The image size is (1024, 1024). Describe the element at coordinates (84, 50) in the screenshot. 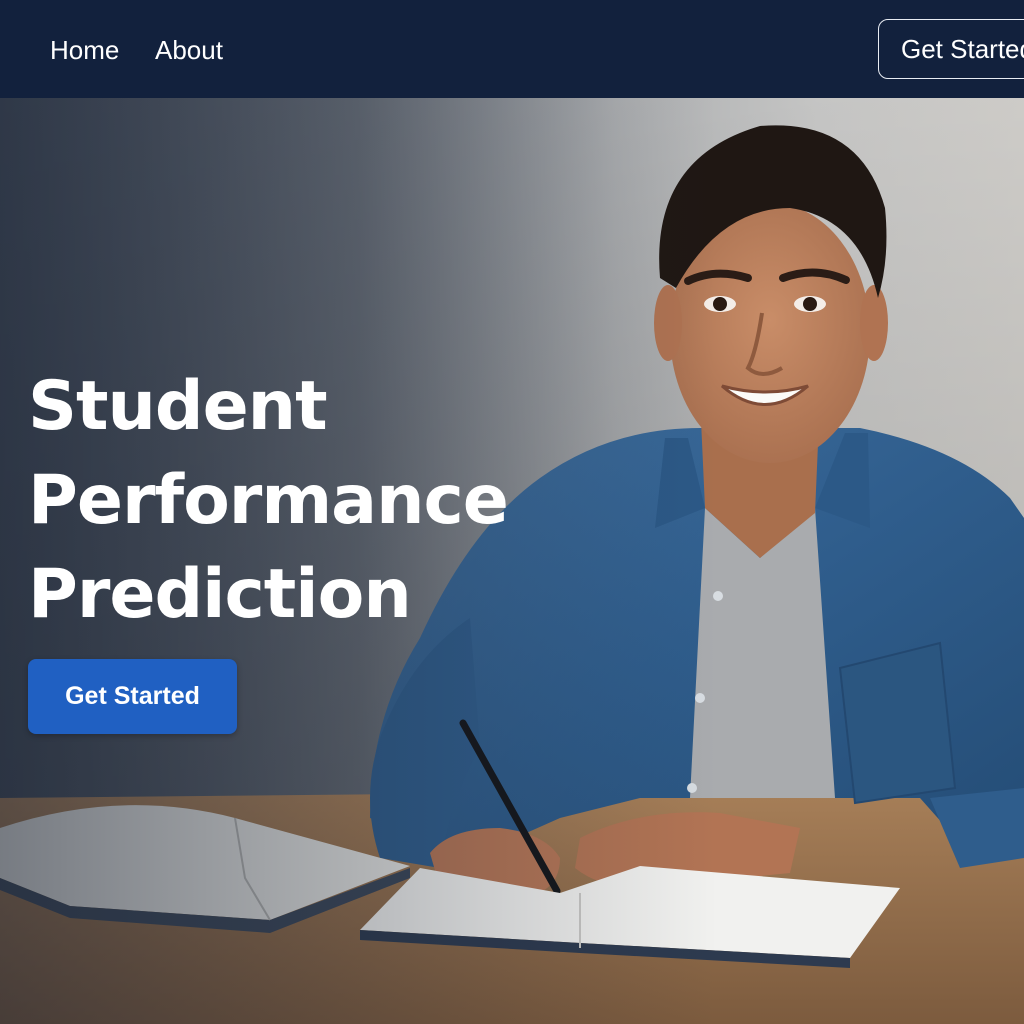

I see `nav-link-home: Home` at that location.